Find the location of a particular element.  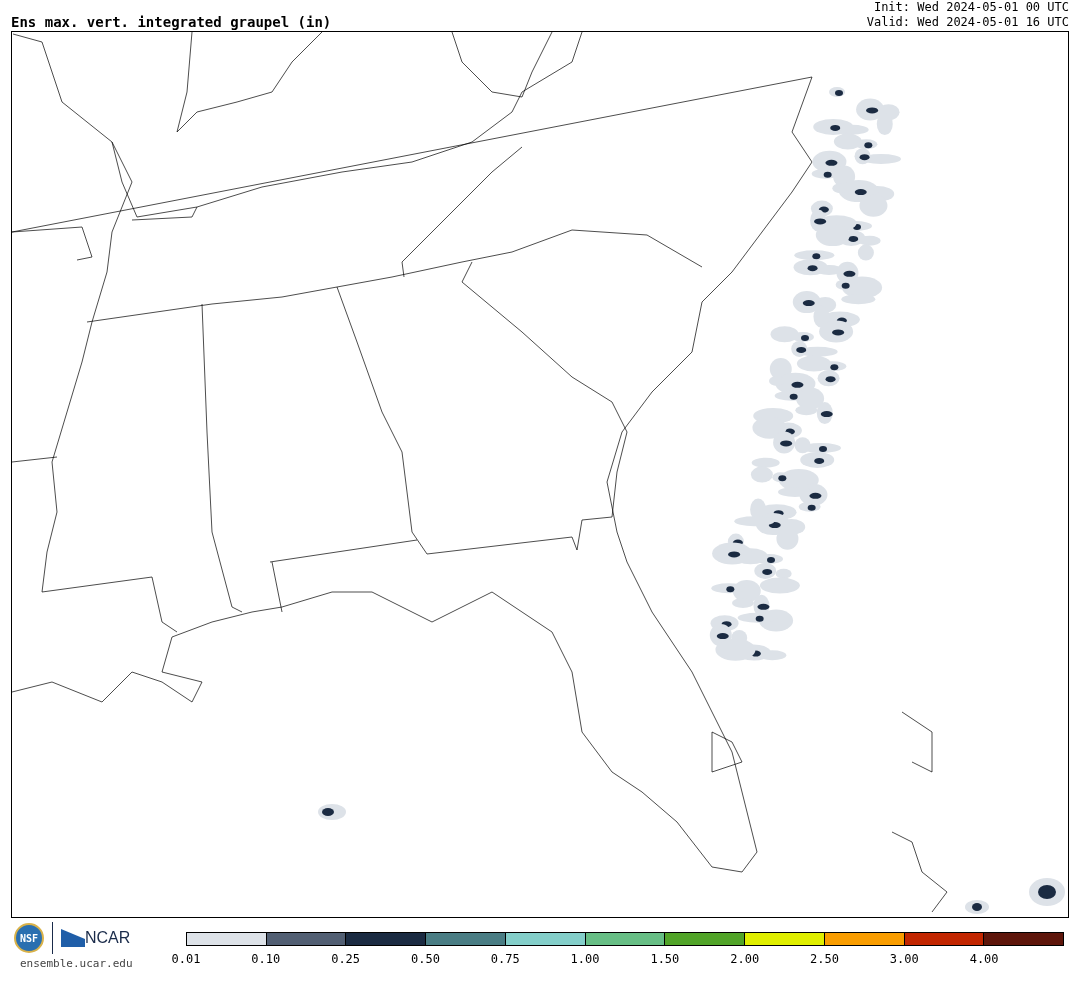

nsf-logo: NSF is located at coordinates (29, 938).